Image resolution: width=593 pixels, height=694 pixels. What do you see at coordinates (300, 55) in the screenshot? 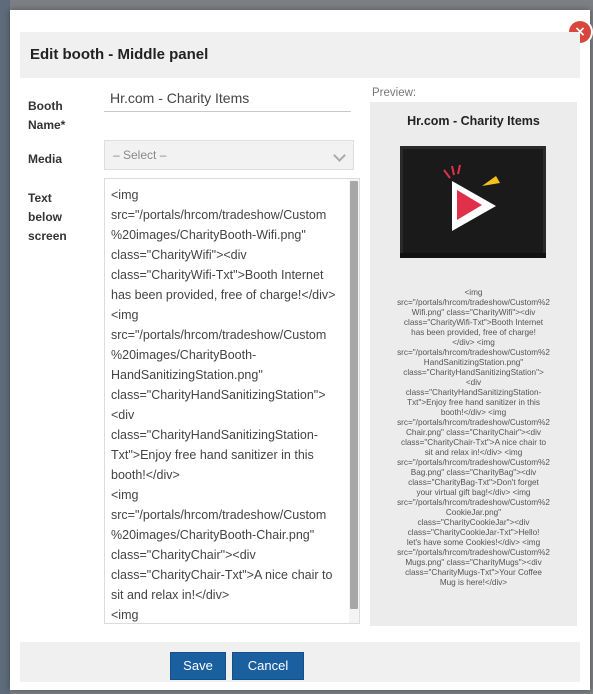
I see `modal-header: Edit booth - Middle panel` at bounding box center [300, 55].